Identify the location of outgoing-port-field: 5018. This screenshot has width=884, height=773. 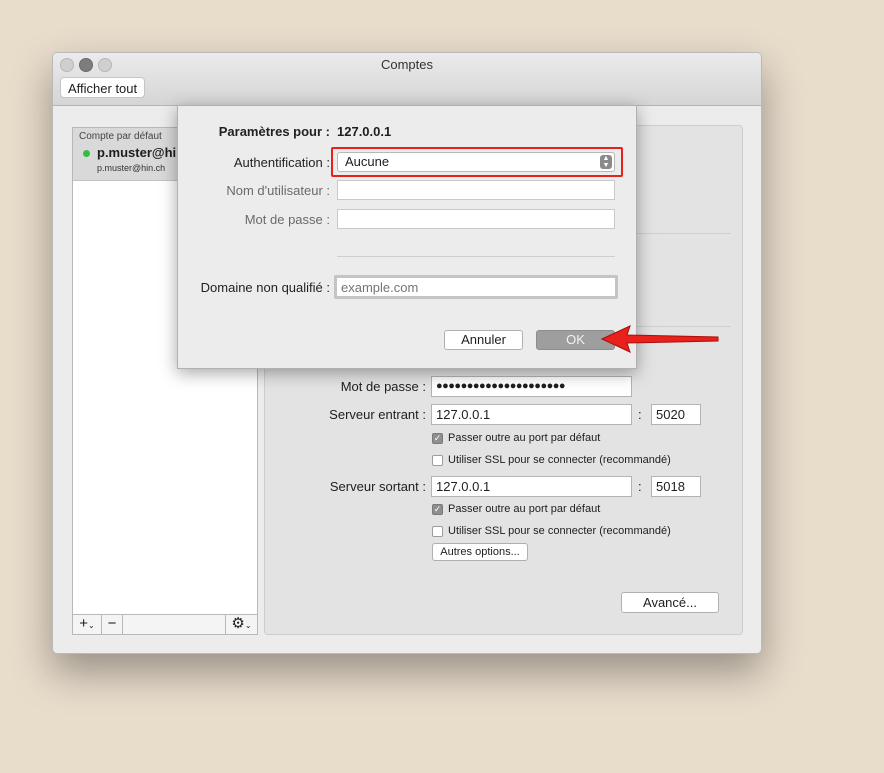
(676, 486).